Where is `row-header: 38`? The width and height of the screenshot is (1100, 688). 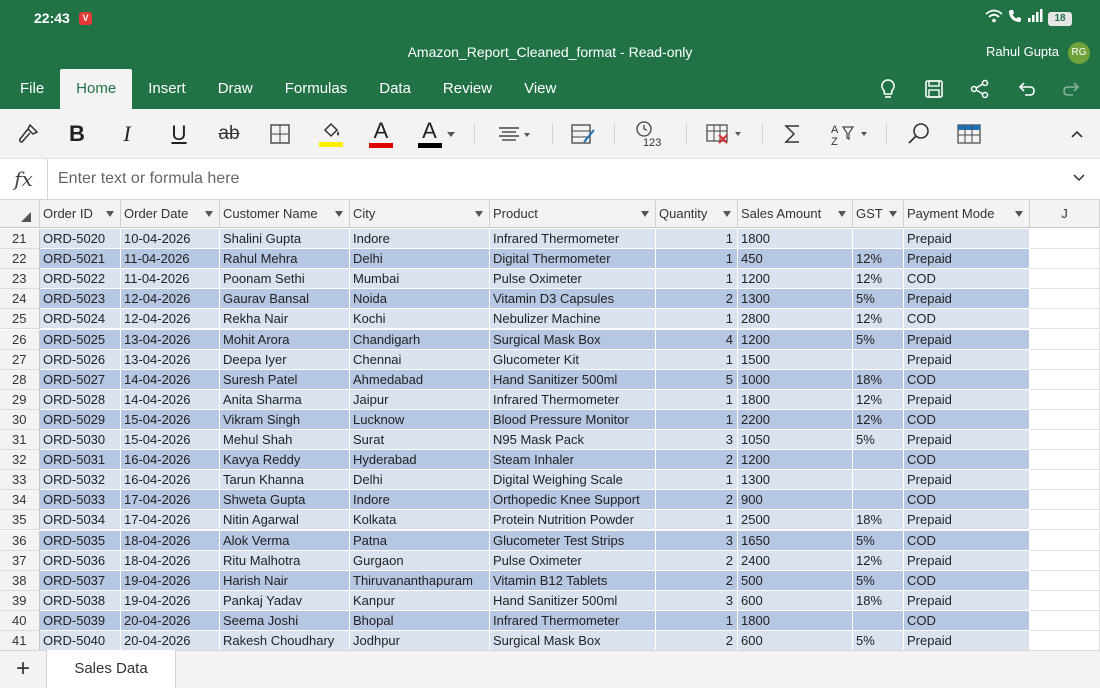
row-header: 38 is located at coordinates (20, 580).